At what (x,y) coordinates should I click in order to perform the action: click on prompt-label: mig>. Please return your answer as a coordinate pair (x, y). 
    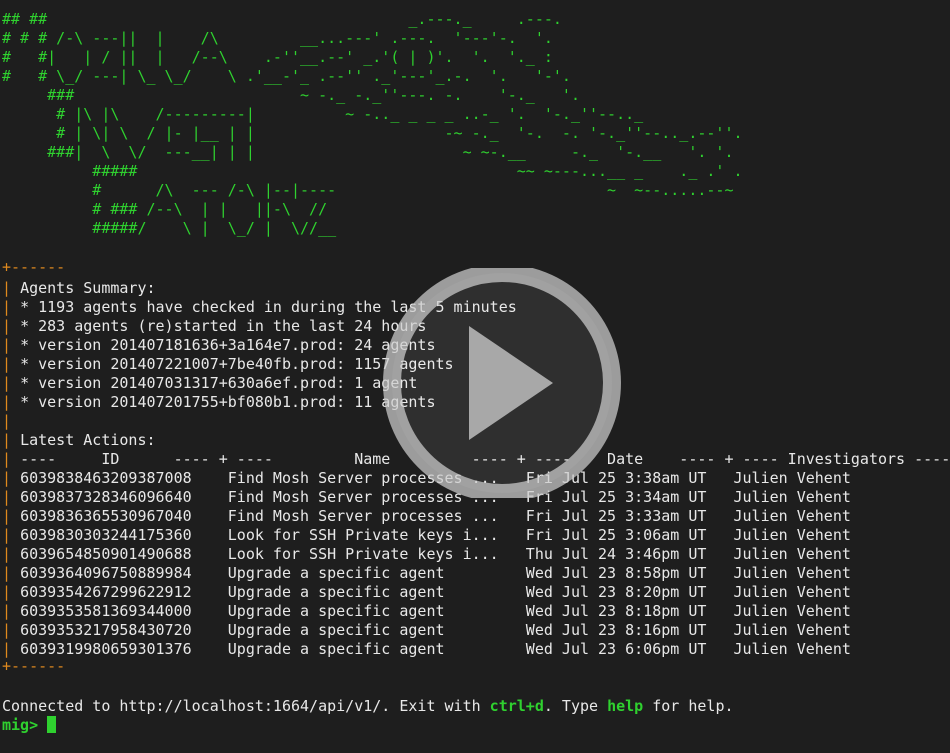
    Looking at the image, I should click on (20, 725).